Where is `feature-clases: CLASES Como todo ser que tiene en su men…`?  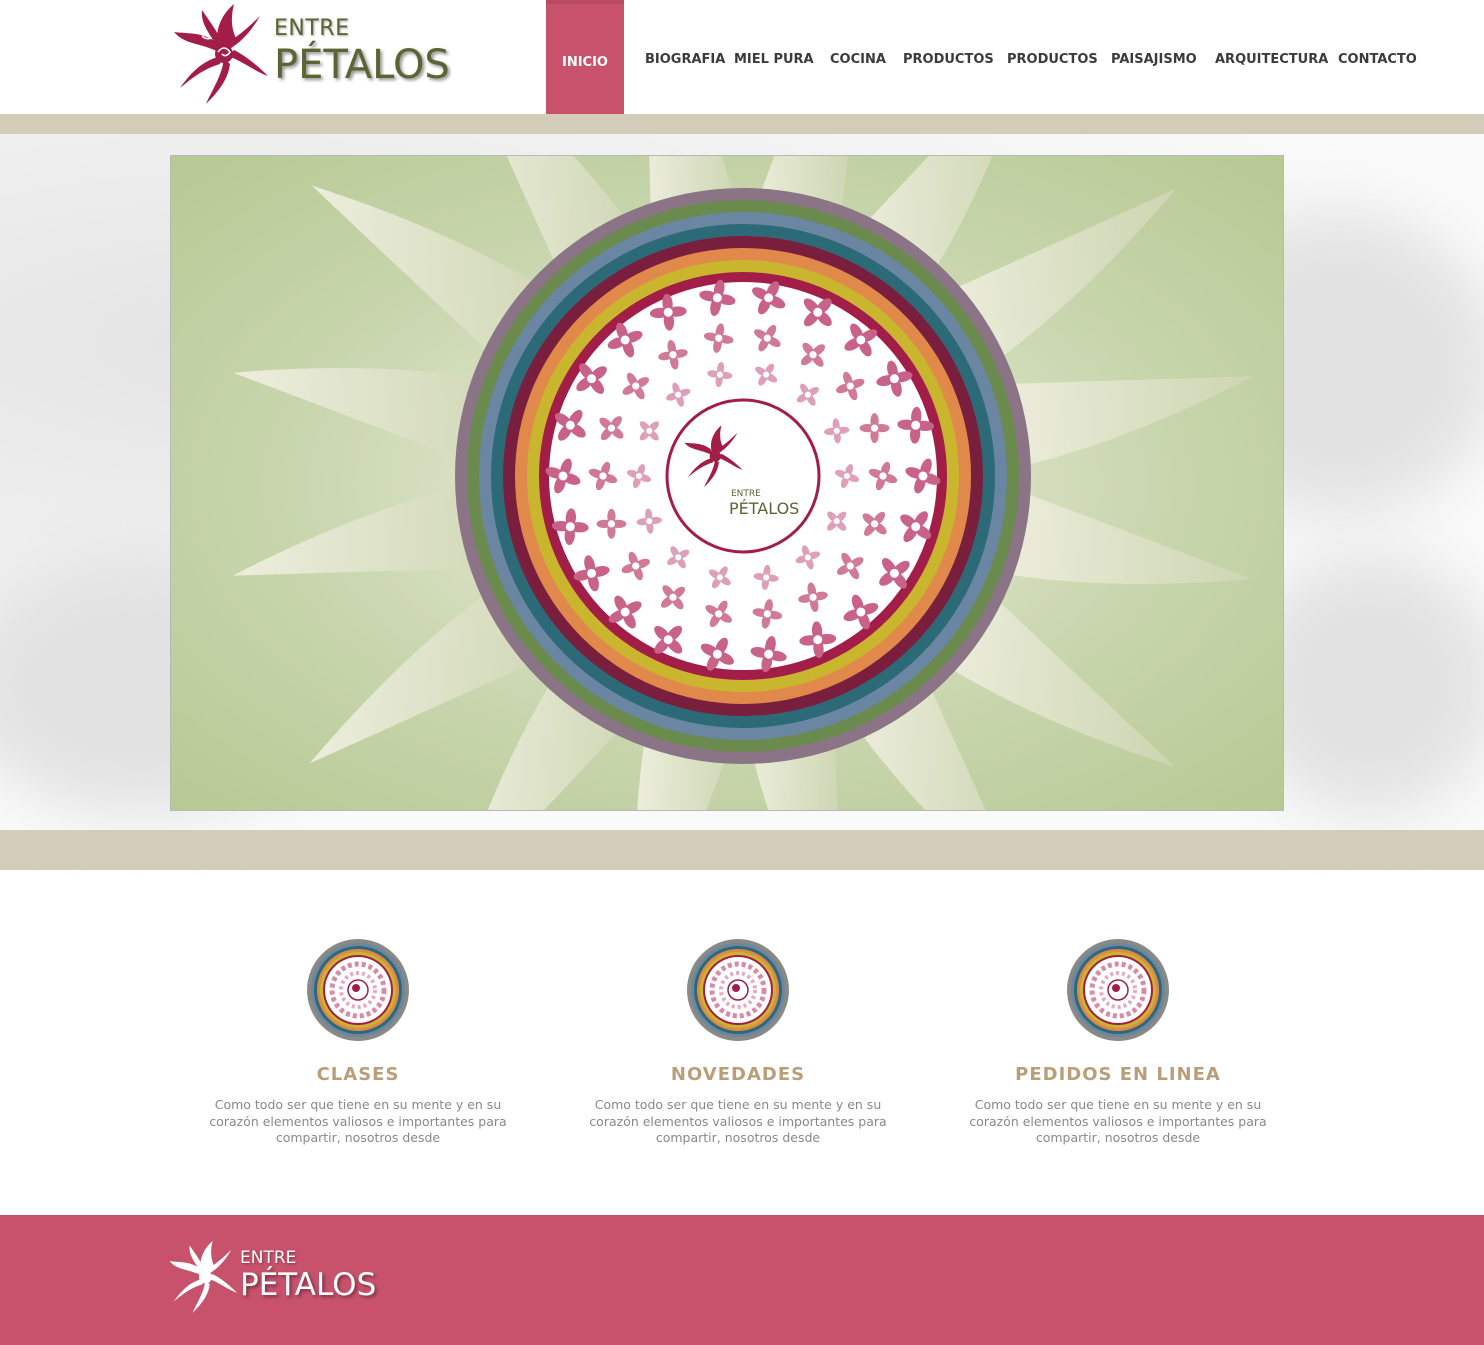
feature-clases: CLASES Como todo ser que tiene en su men… is located at coordinates (358, 1042).